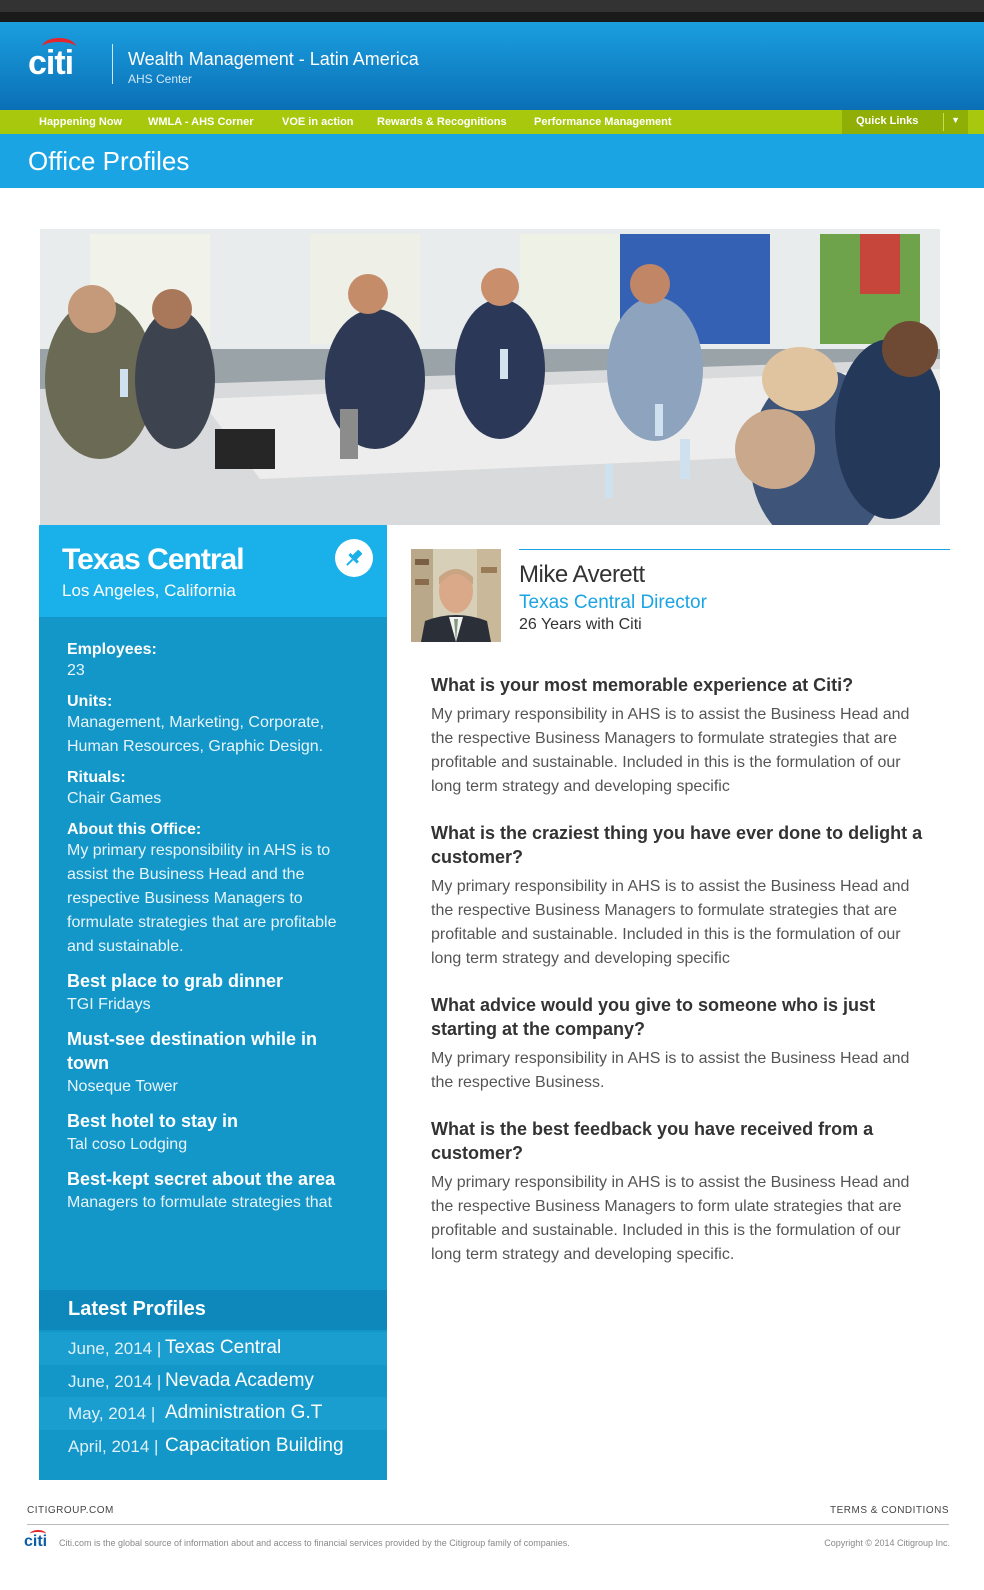  I want to click on units-label: Units:, so click(90, 701).